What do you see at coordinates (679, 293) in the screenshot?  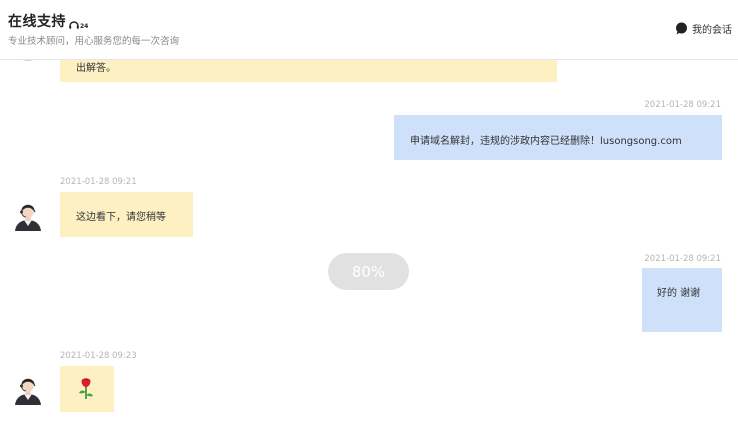 I see `message-text: 好的 谢谢` at bounding box center [679, 293].